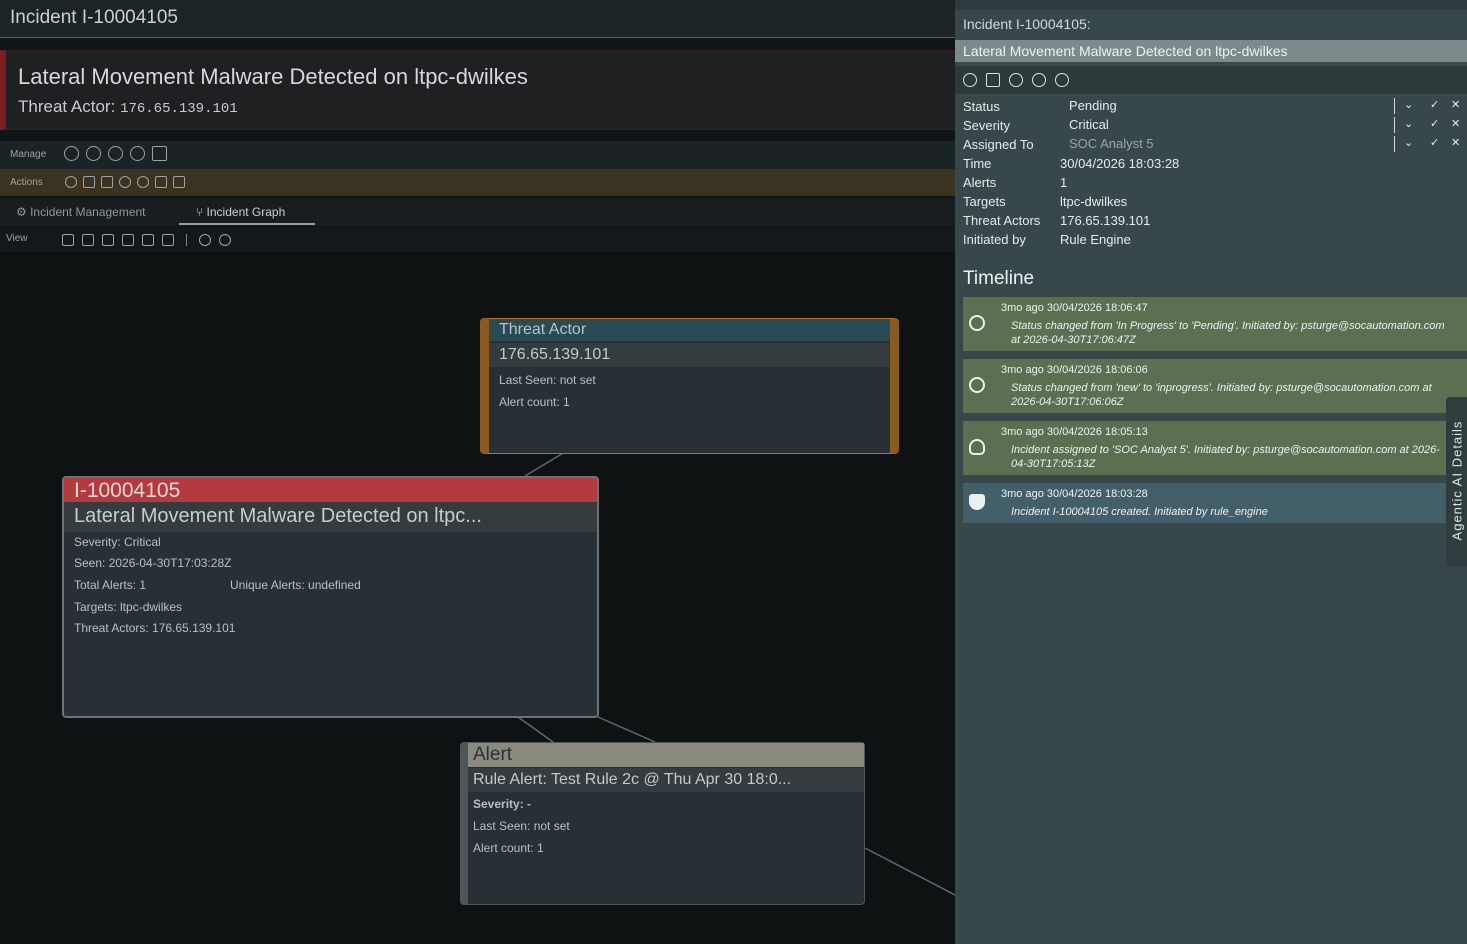 Image resolution: width=1467 pixels, height=944 pixels. I want to click on node-heading: Alert, so click(493, 754).